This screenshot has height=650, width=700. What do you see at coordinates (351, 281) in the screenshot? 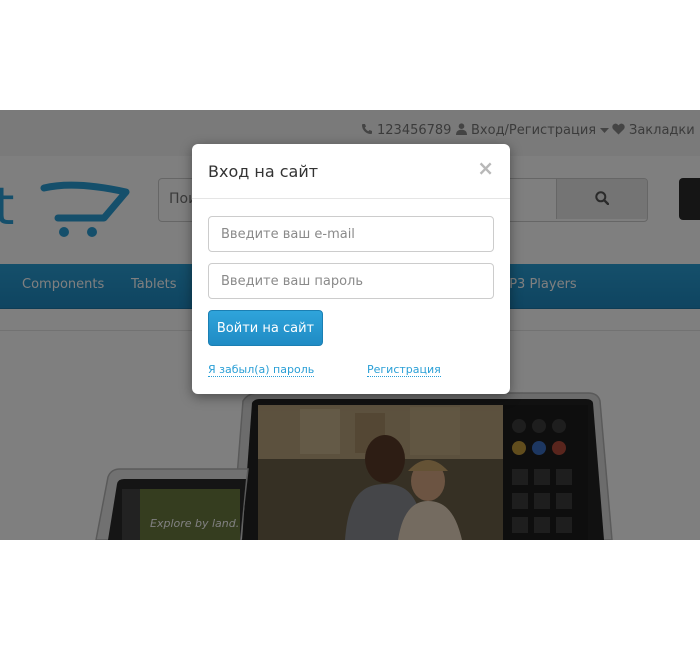
I see `password-field` at bounding box center [351, 281].